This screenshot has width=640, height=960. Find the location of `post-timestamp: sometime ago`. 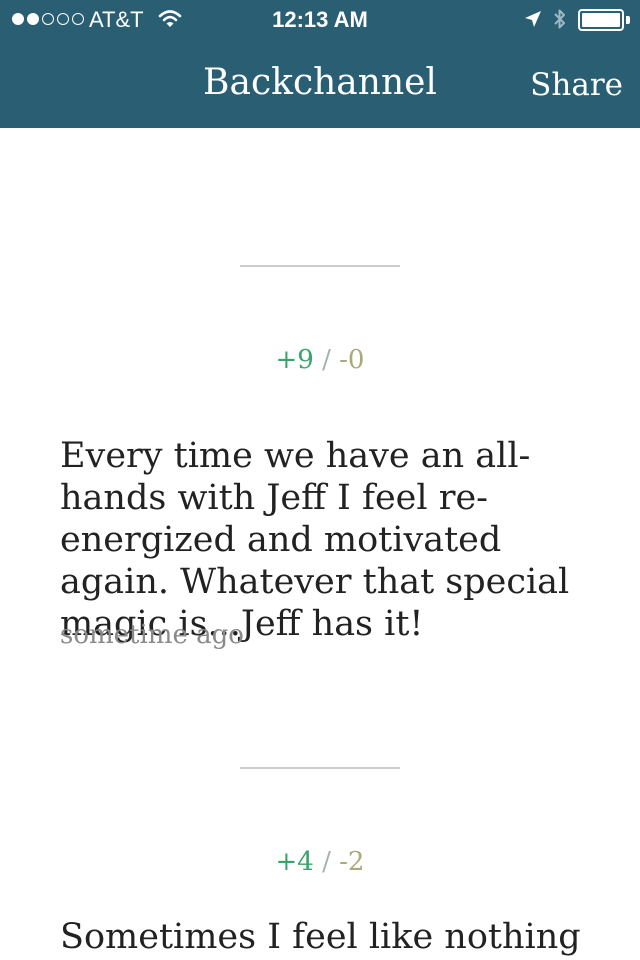

post-timestamp: sometime ago is located at coordinates (152, 635).